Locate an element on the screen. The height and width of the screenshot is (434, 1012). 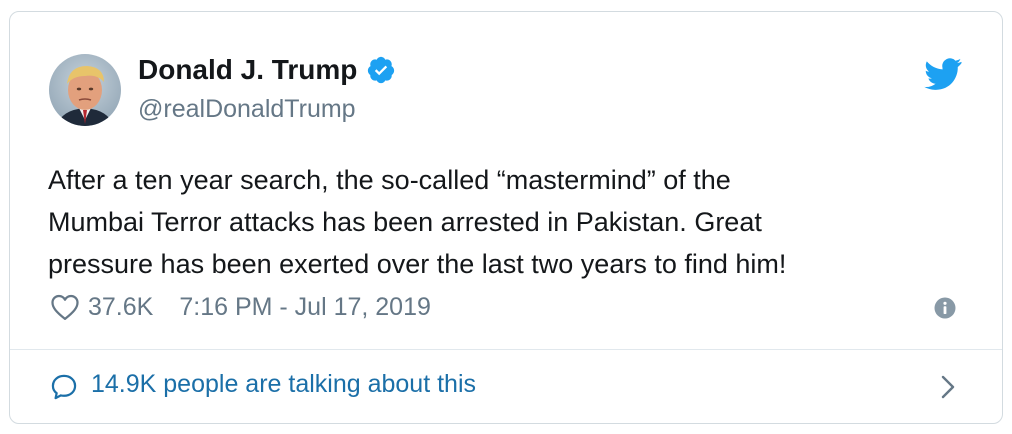
author-display-name: Donald J. Trump is located at coordinates (247, 70).